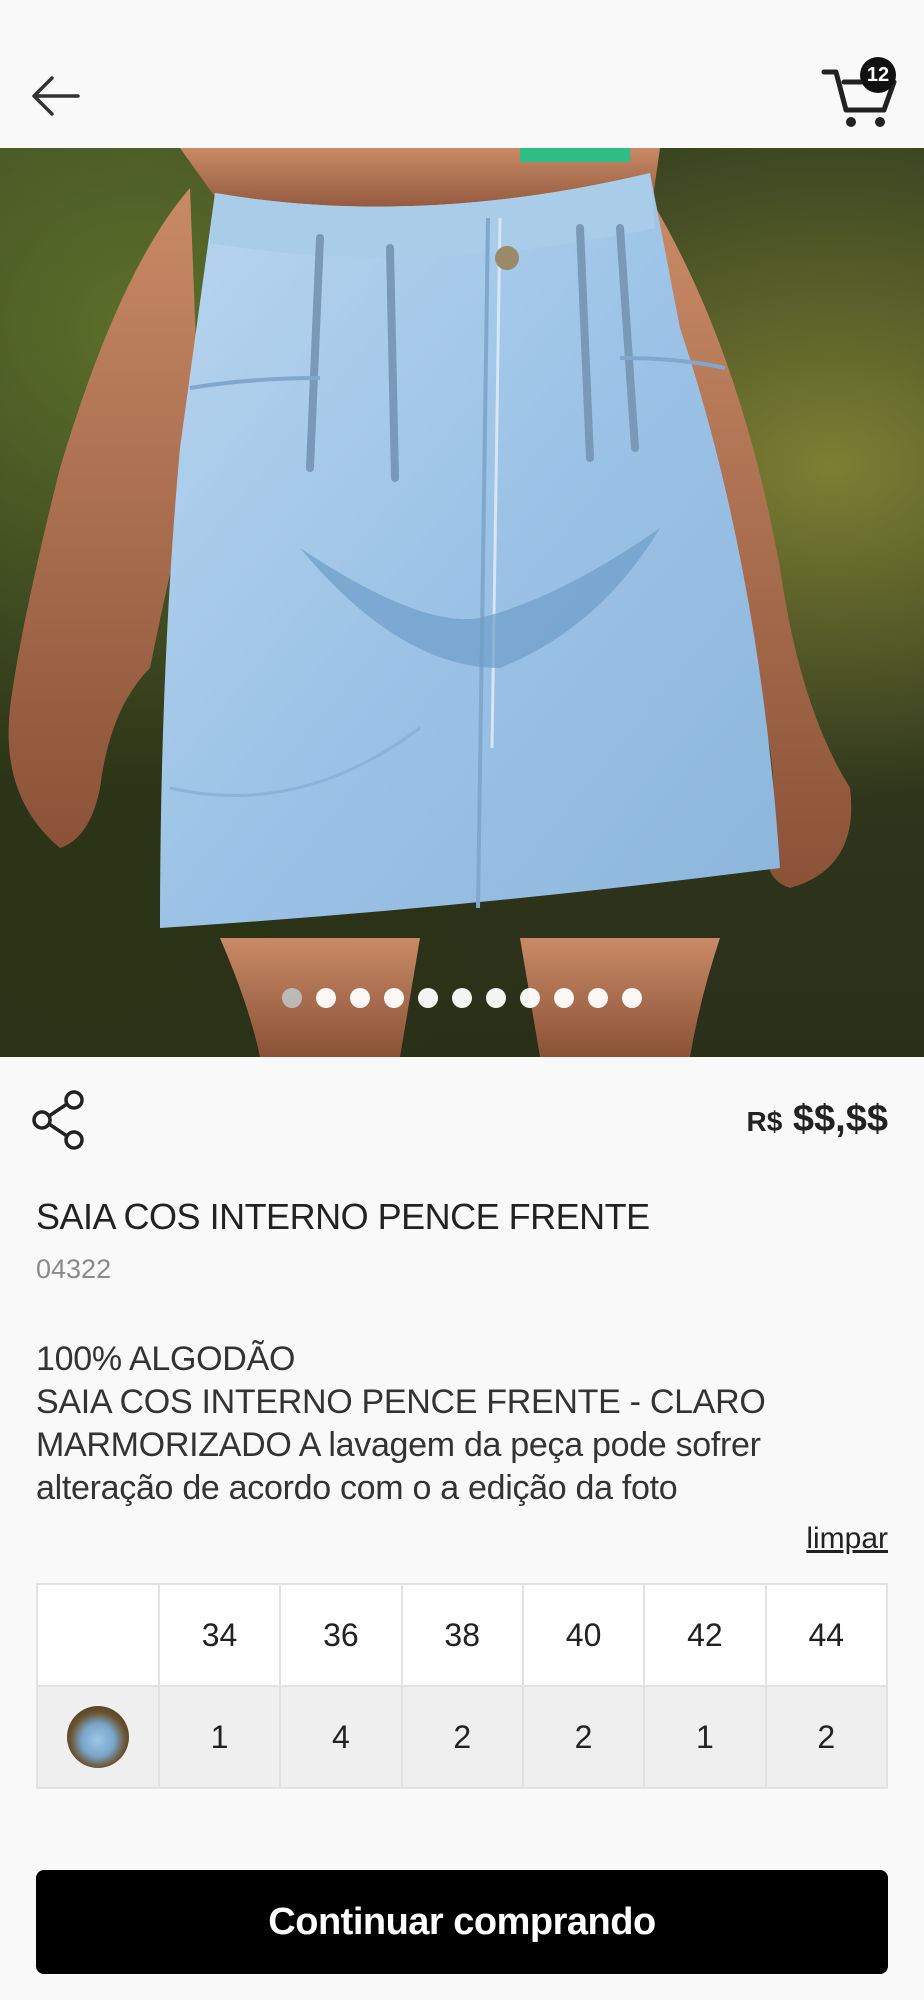  I want to click on size-cell: 44, so click(826, 1635).